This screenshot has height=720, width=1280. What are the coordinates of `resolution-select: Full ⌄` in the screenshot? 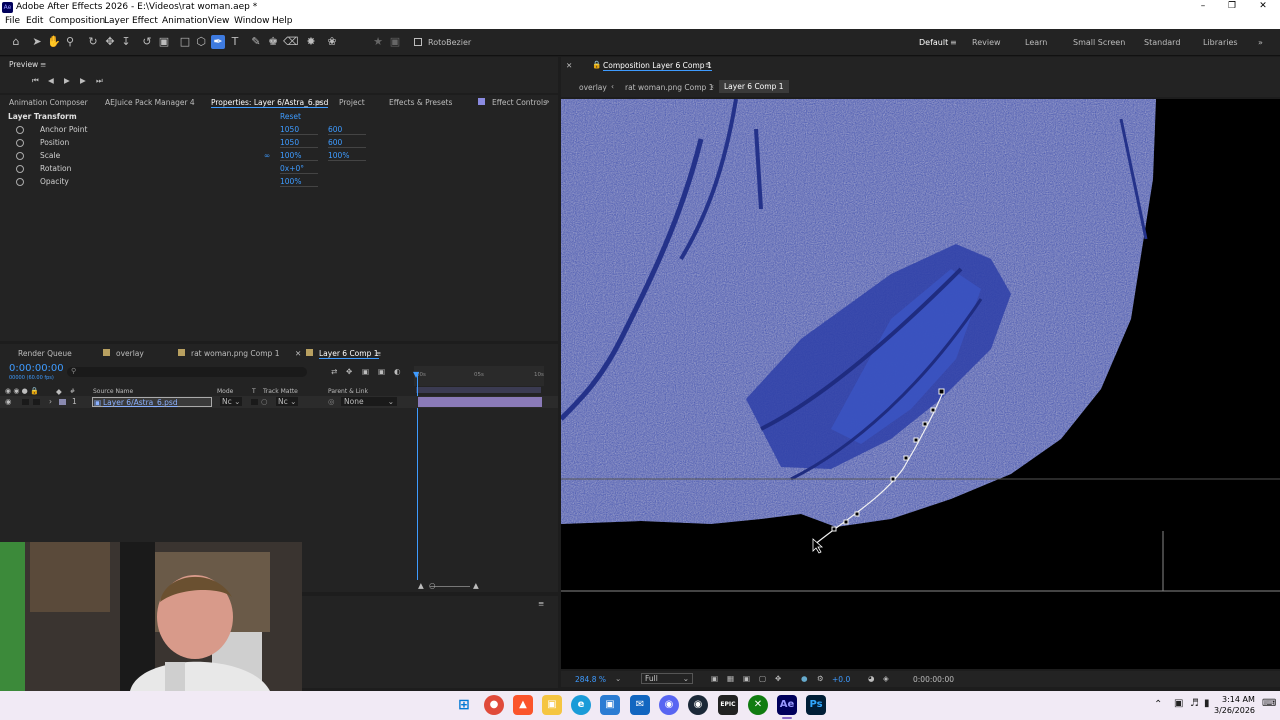 It's located at (667, 678).